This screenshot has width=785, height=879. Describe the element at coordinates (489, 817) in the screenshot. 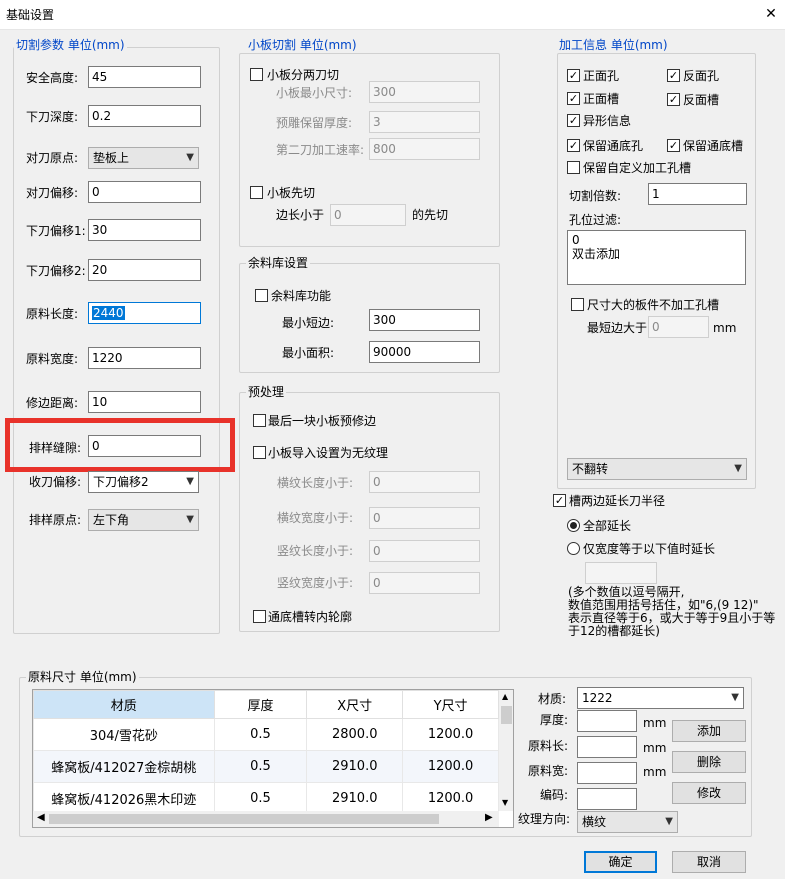

I see `scroll-right-icon: ▶` at that location.